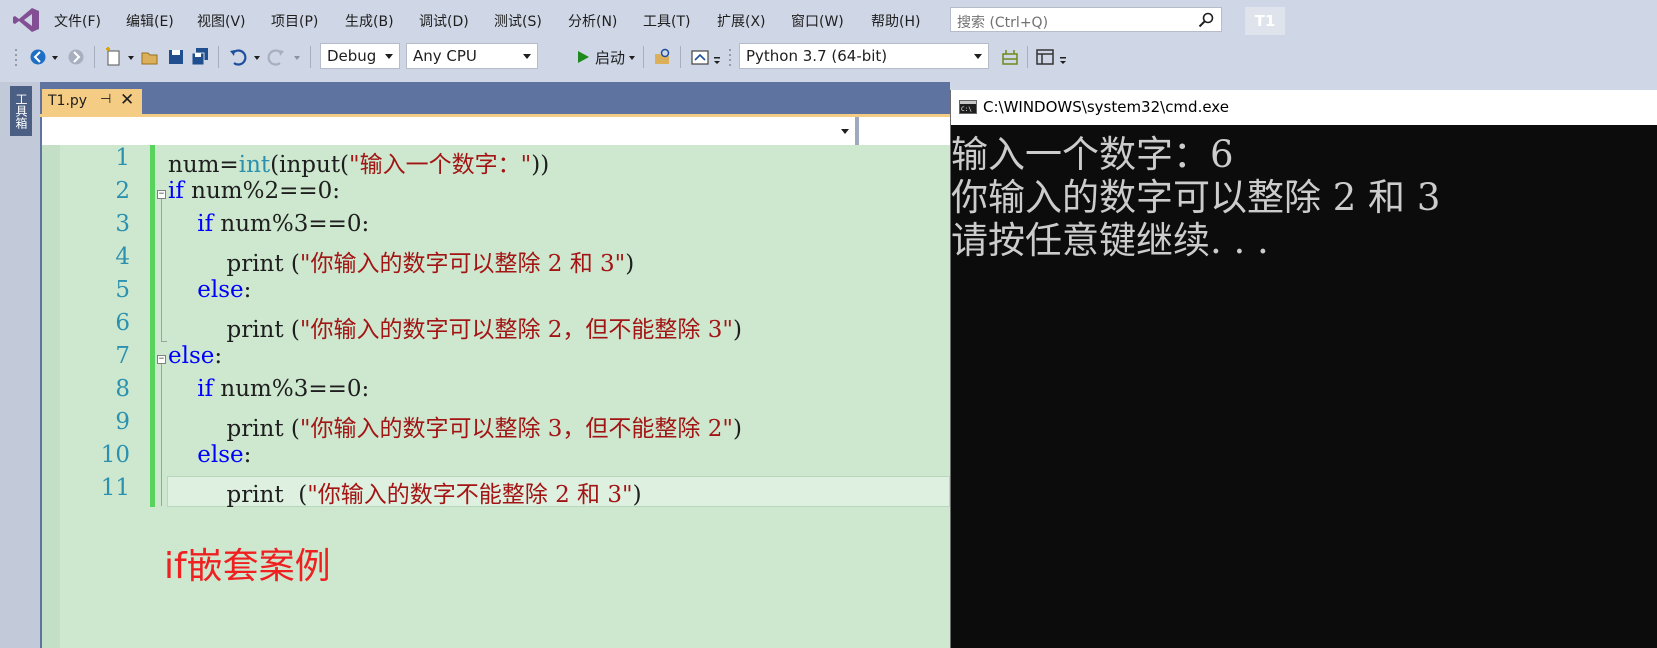 The height and width of the screenshot is (648, 1657). Describe the element at coordinates (257, 57) in the screenshot. I see `undo-dropdown-icon` at that location.